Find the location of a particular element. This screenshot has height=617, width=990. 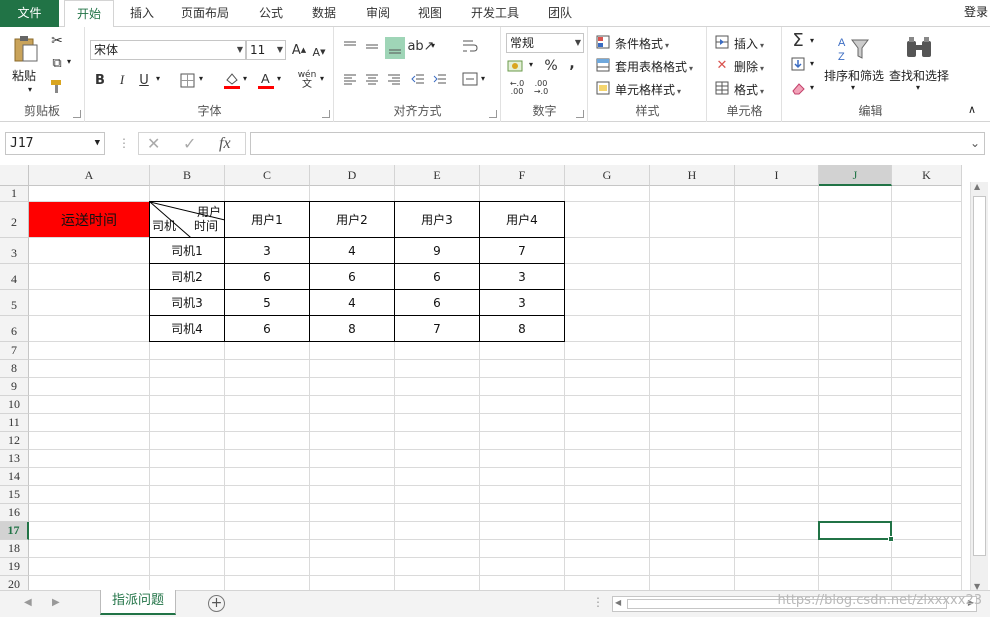

table-col-header-2: 用户2 is located at coordinates (352, 219).